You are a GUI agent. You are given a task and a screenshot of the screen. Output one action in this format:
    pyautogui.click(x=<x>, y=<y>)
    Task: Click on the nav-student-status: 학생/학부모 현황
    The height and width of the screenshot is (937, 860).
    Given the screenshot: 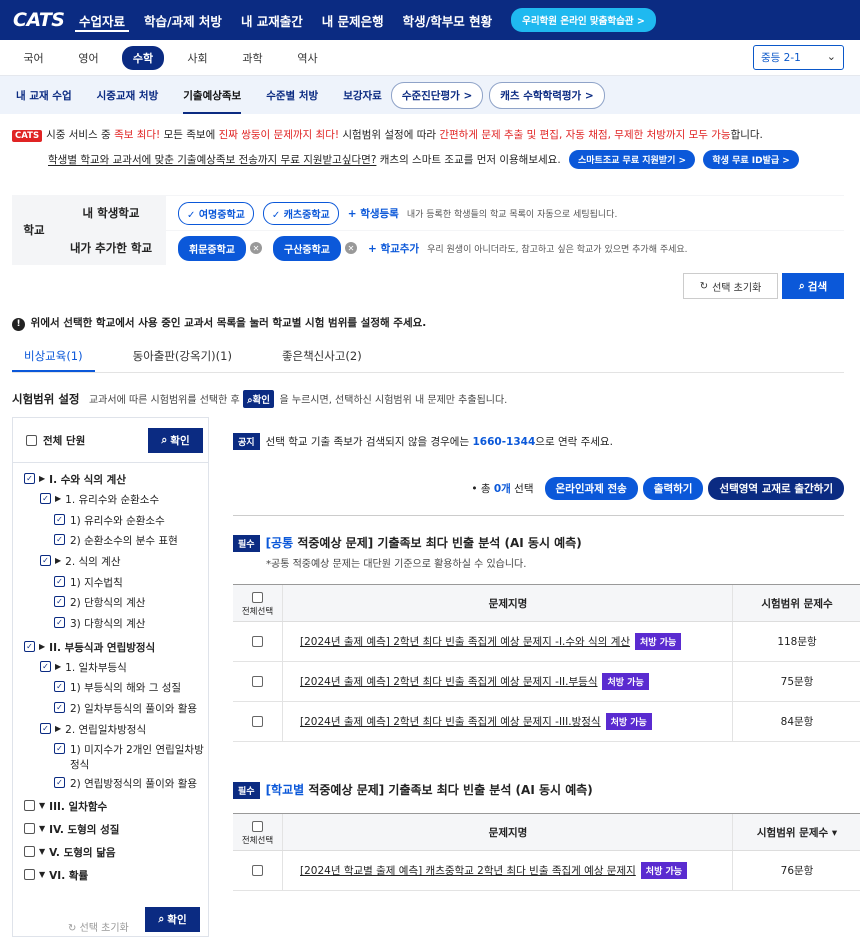 What is the action you would take?
    pyautogui.click(x=447, y=20)
    